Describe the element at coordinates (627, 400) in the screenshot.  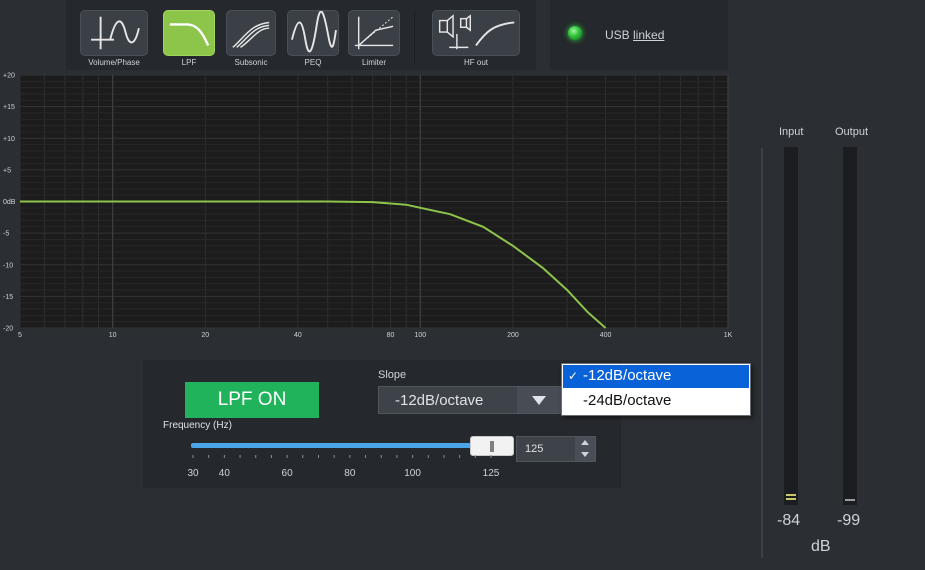
I see `slope-option-text: -24dB/octave` at that location.